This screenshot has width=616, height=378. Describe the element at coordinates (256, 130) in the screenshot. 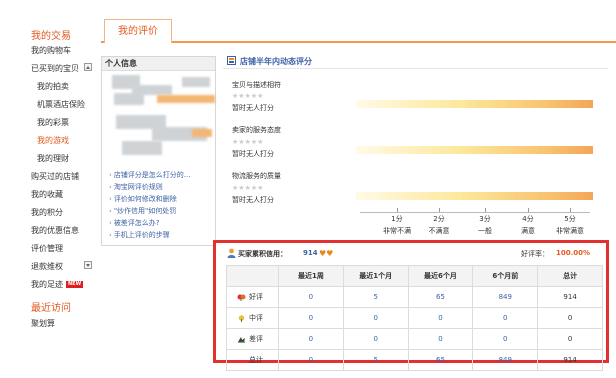

I see `rating-label-service: 卖家的服务态度` at that location.